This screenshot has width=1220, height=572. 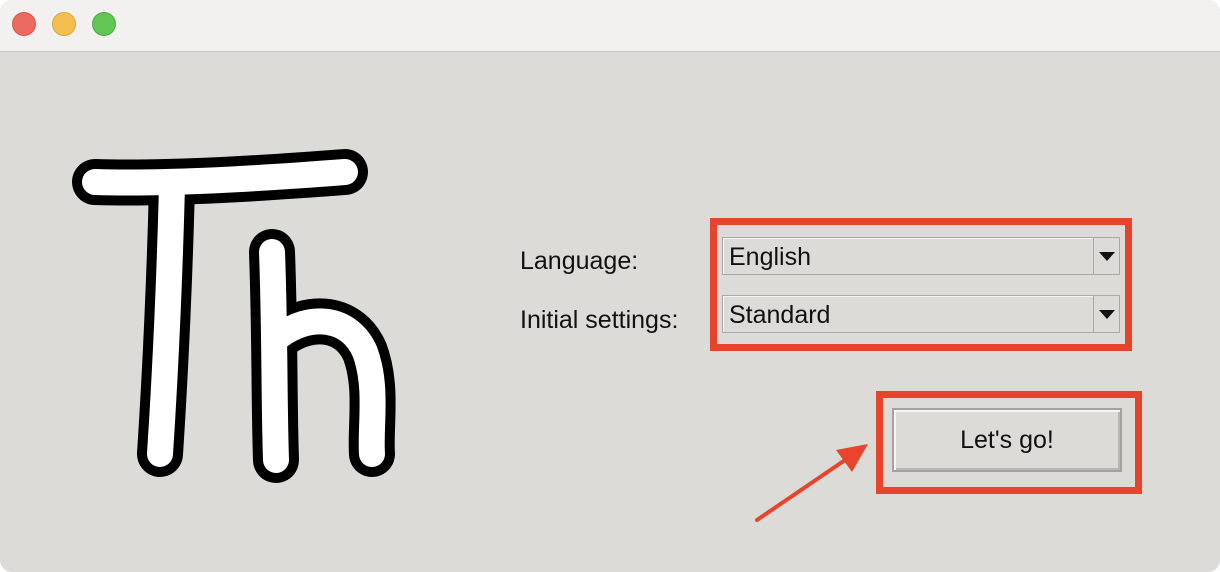 What do you see at coordinates (921, 284) in the screenshot?
I see `dropdowns-highlight-box` at bounding box center [921, 284].